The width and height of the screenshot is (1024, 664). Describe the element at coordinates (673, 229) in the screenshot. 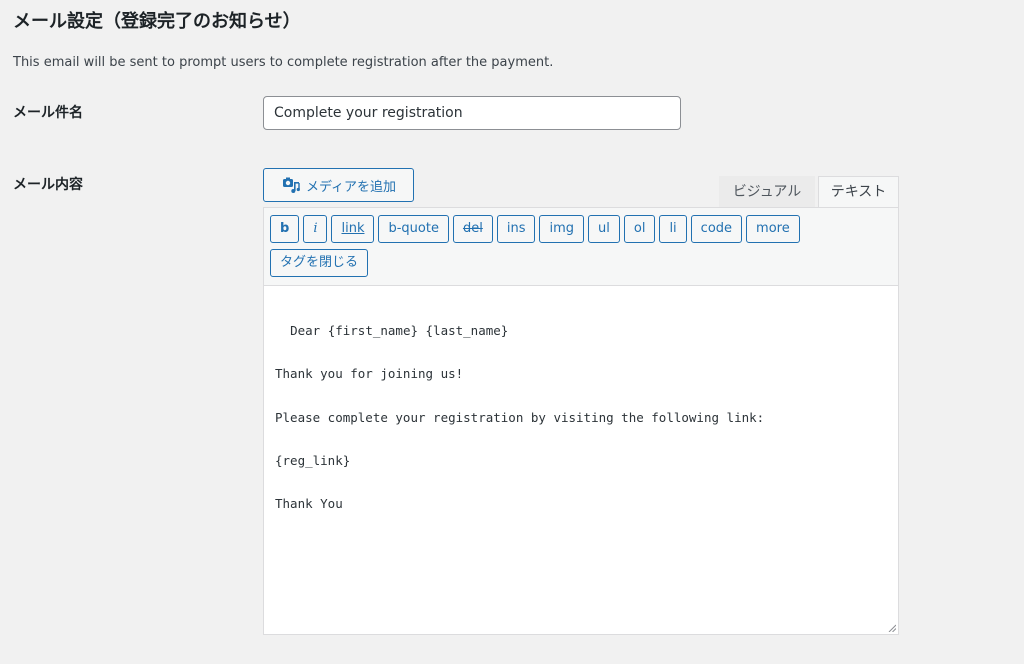

I see `quicktag-li-button: li` at that location.